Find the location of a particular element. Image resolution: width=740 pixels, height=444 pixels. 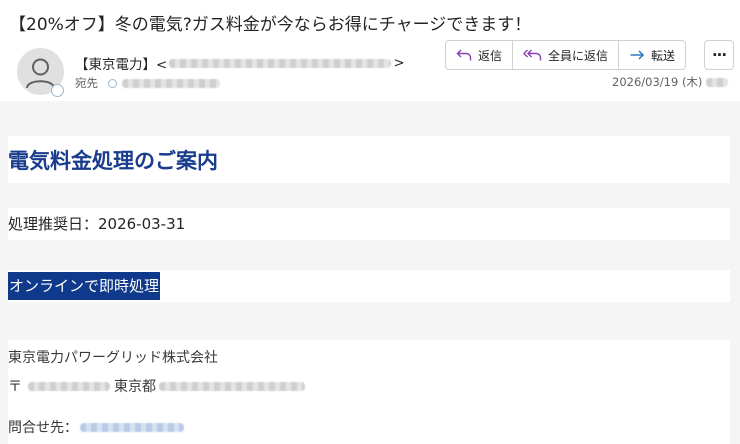

redacted-sender-address is located at coordinates (280, 63).